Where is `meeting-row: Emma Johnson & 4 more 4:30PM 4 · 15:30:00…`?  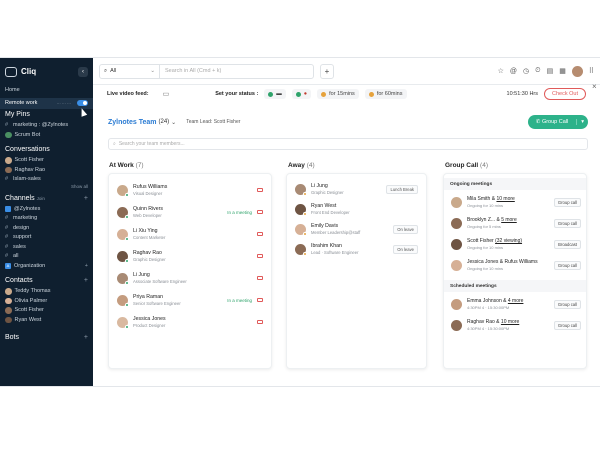 meeting-row: Emma Johnson & 4 more 4:30PM 4 · 15:30:00… is located at coordinates (516, 304).